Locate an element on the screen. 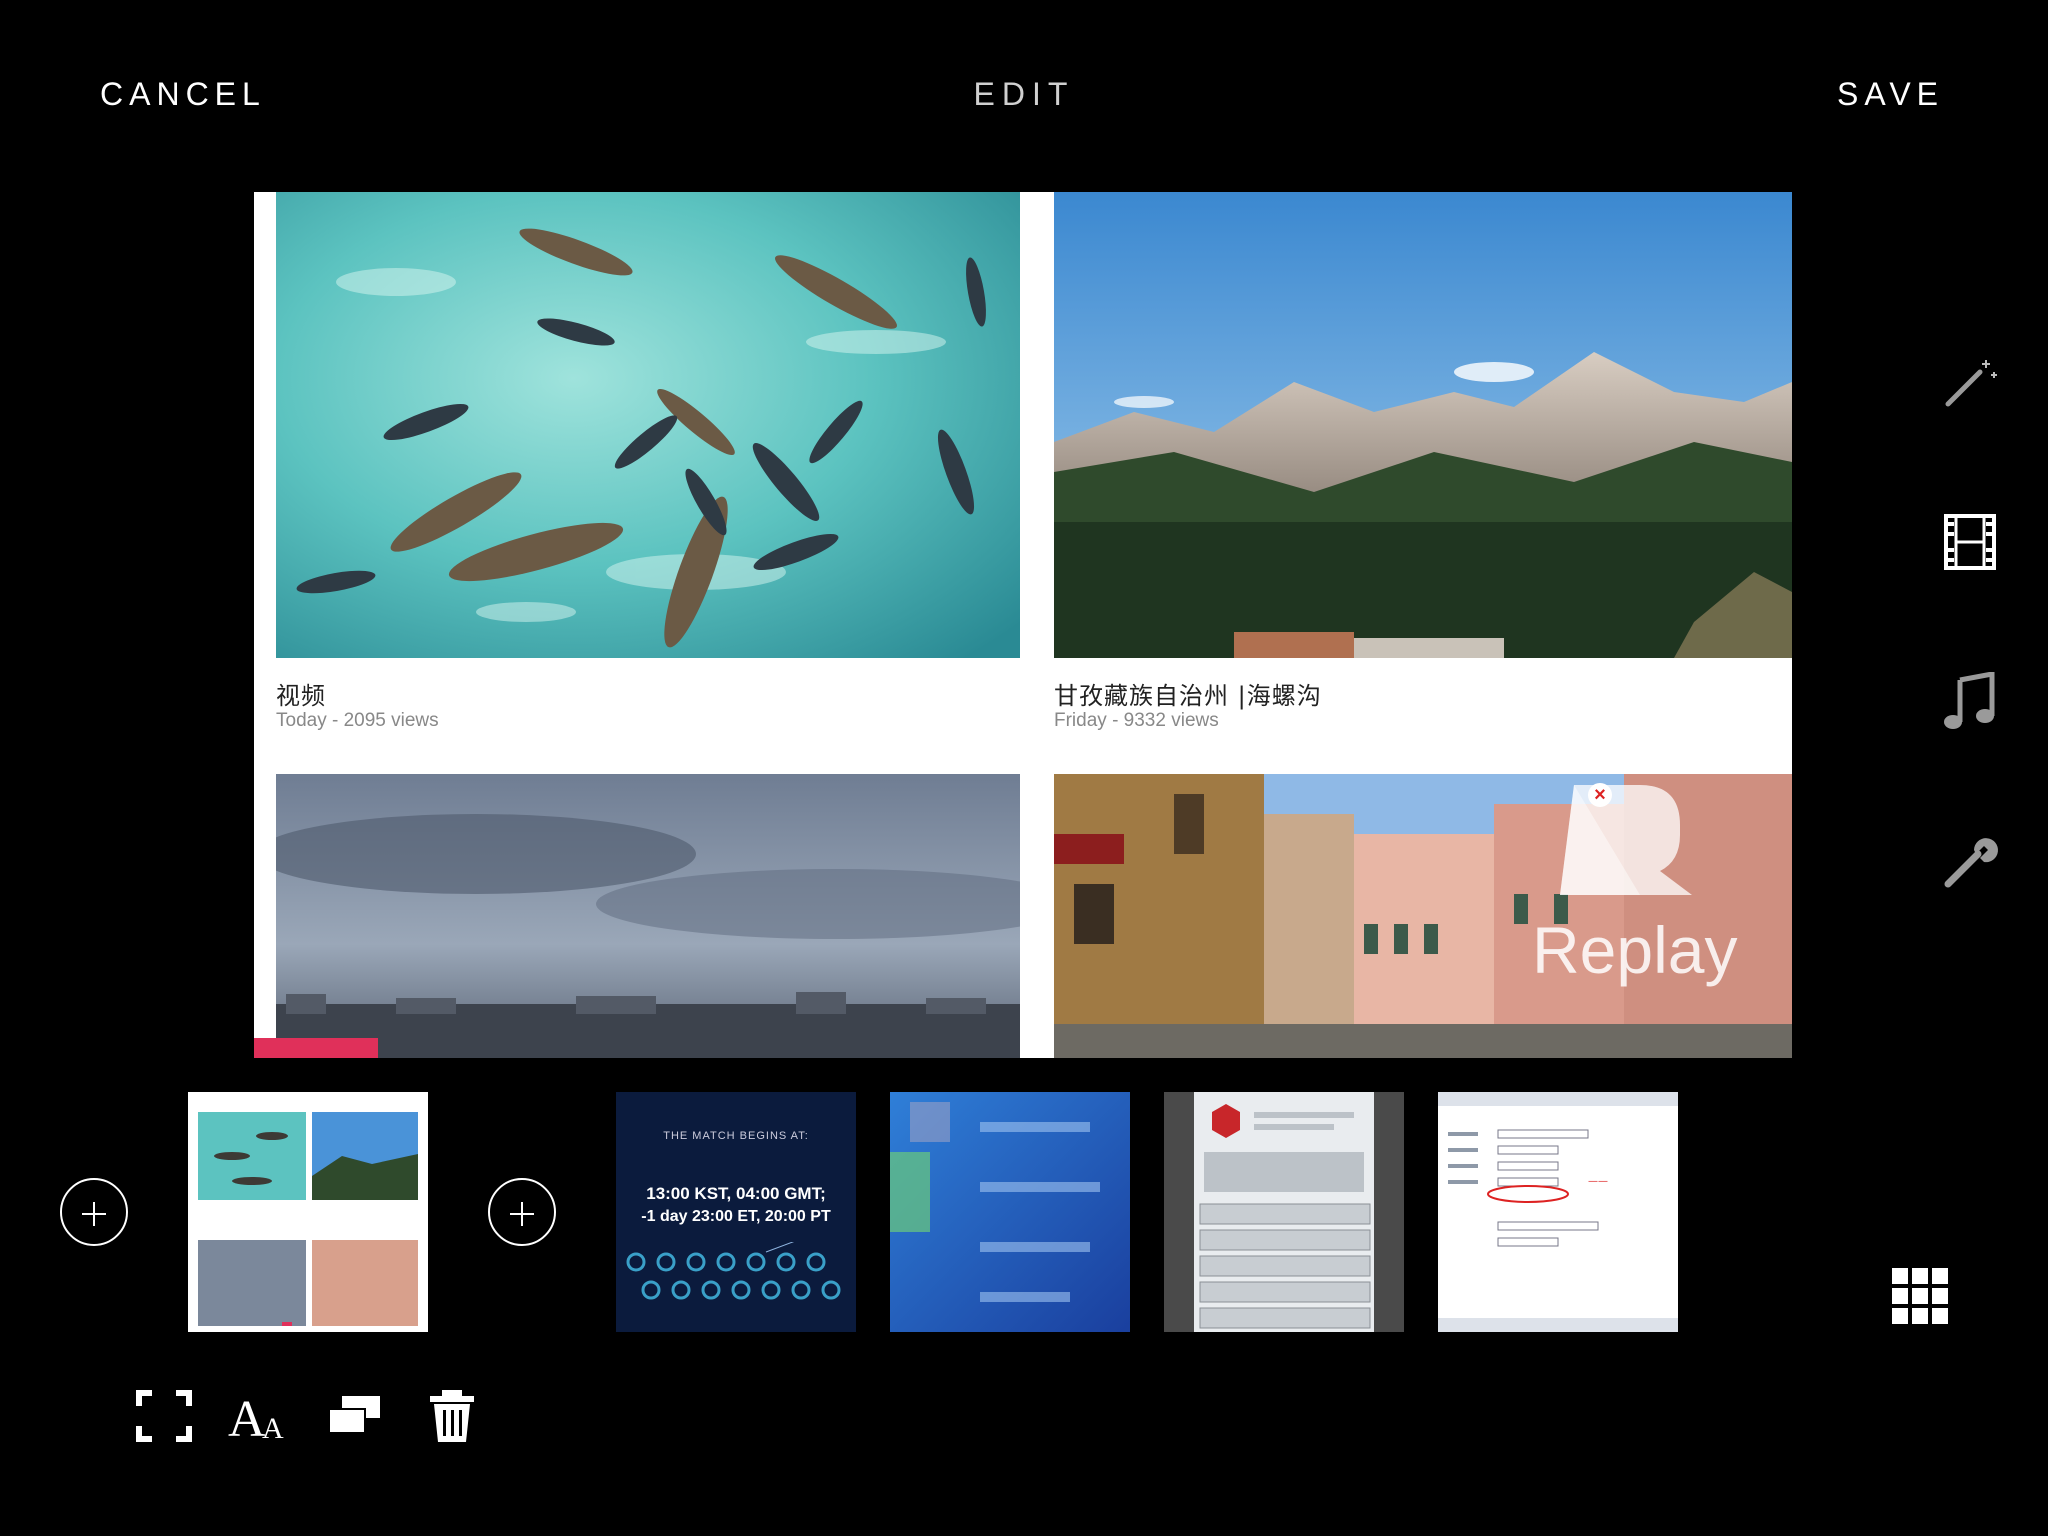  trash-icon is located at coordinates (452, 1416).